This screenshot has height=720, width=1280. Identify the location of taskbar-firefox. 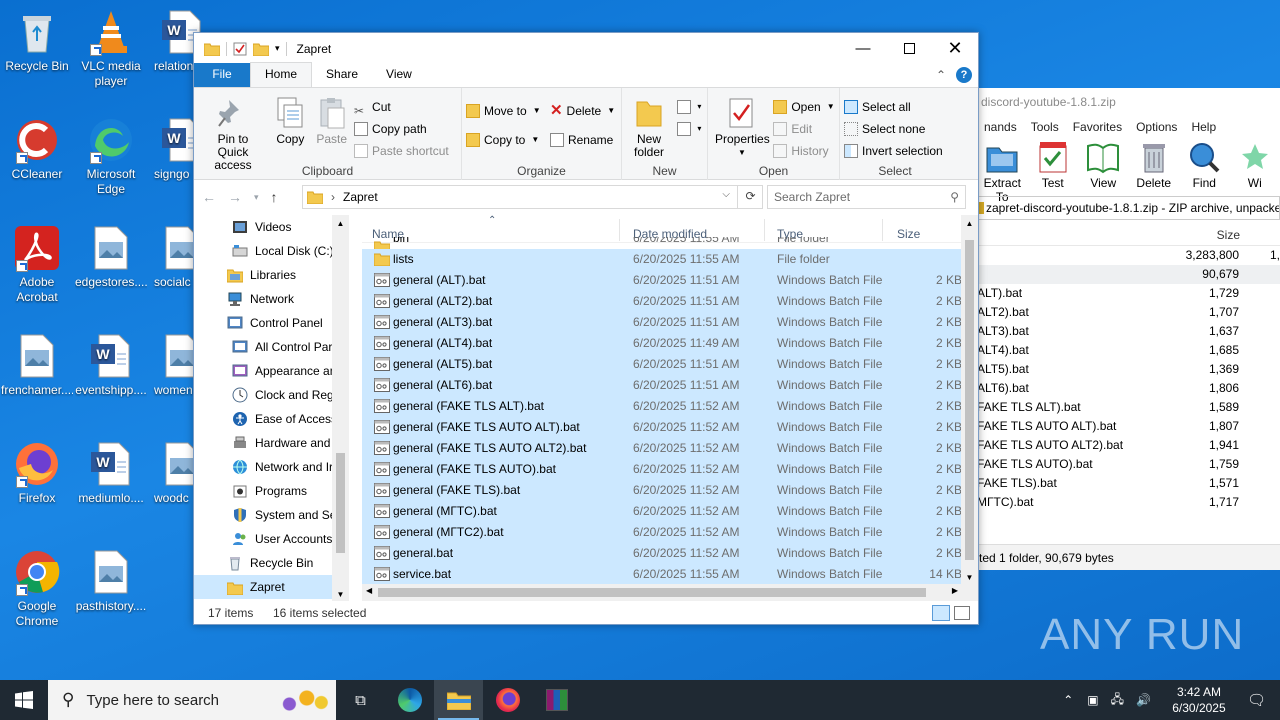
(507, 700).